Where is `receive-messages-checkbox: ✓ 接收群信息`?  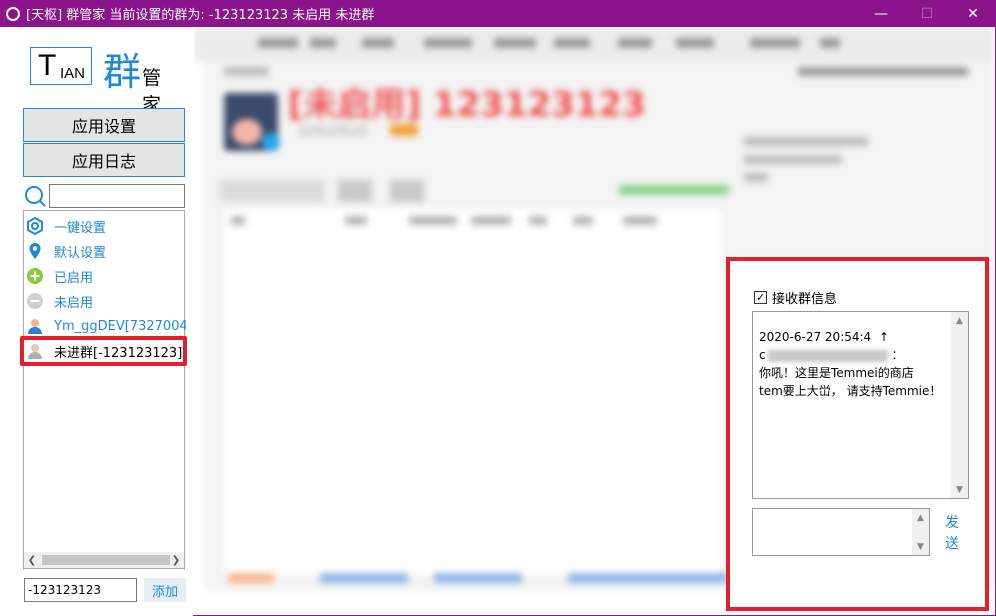
receive-messages-checkbox: ✓ 接收群信息 is located at coordinates (795, 297).